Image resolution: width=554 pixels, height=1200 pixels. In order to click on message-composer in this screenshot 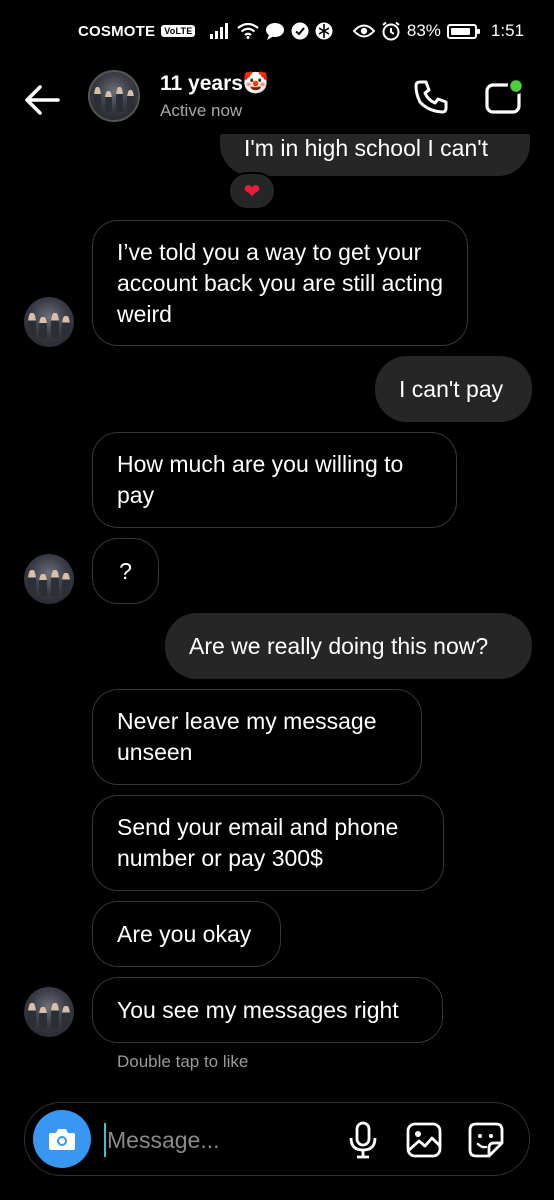, I will do `click(277, 1139)`.